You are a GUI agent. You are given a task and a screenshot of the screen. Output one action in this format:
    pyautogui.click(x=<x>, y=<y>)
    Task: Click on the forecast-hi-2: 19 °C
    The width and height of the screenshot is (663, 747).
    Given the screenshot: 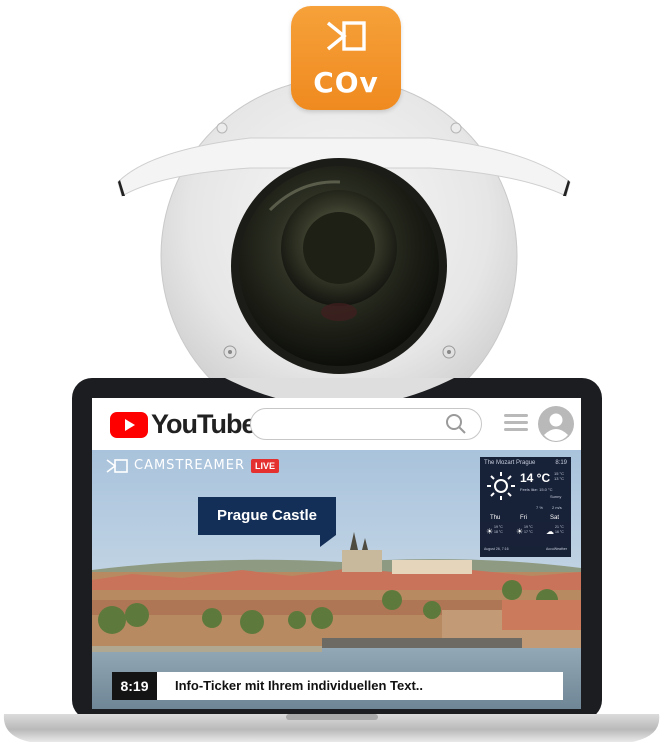 What is the action you would take?
    pyautogui.click(x=528, y=527)
    